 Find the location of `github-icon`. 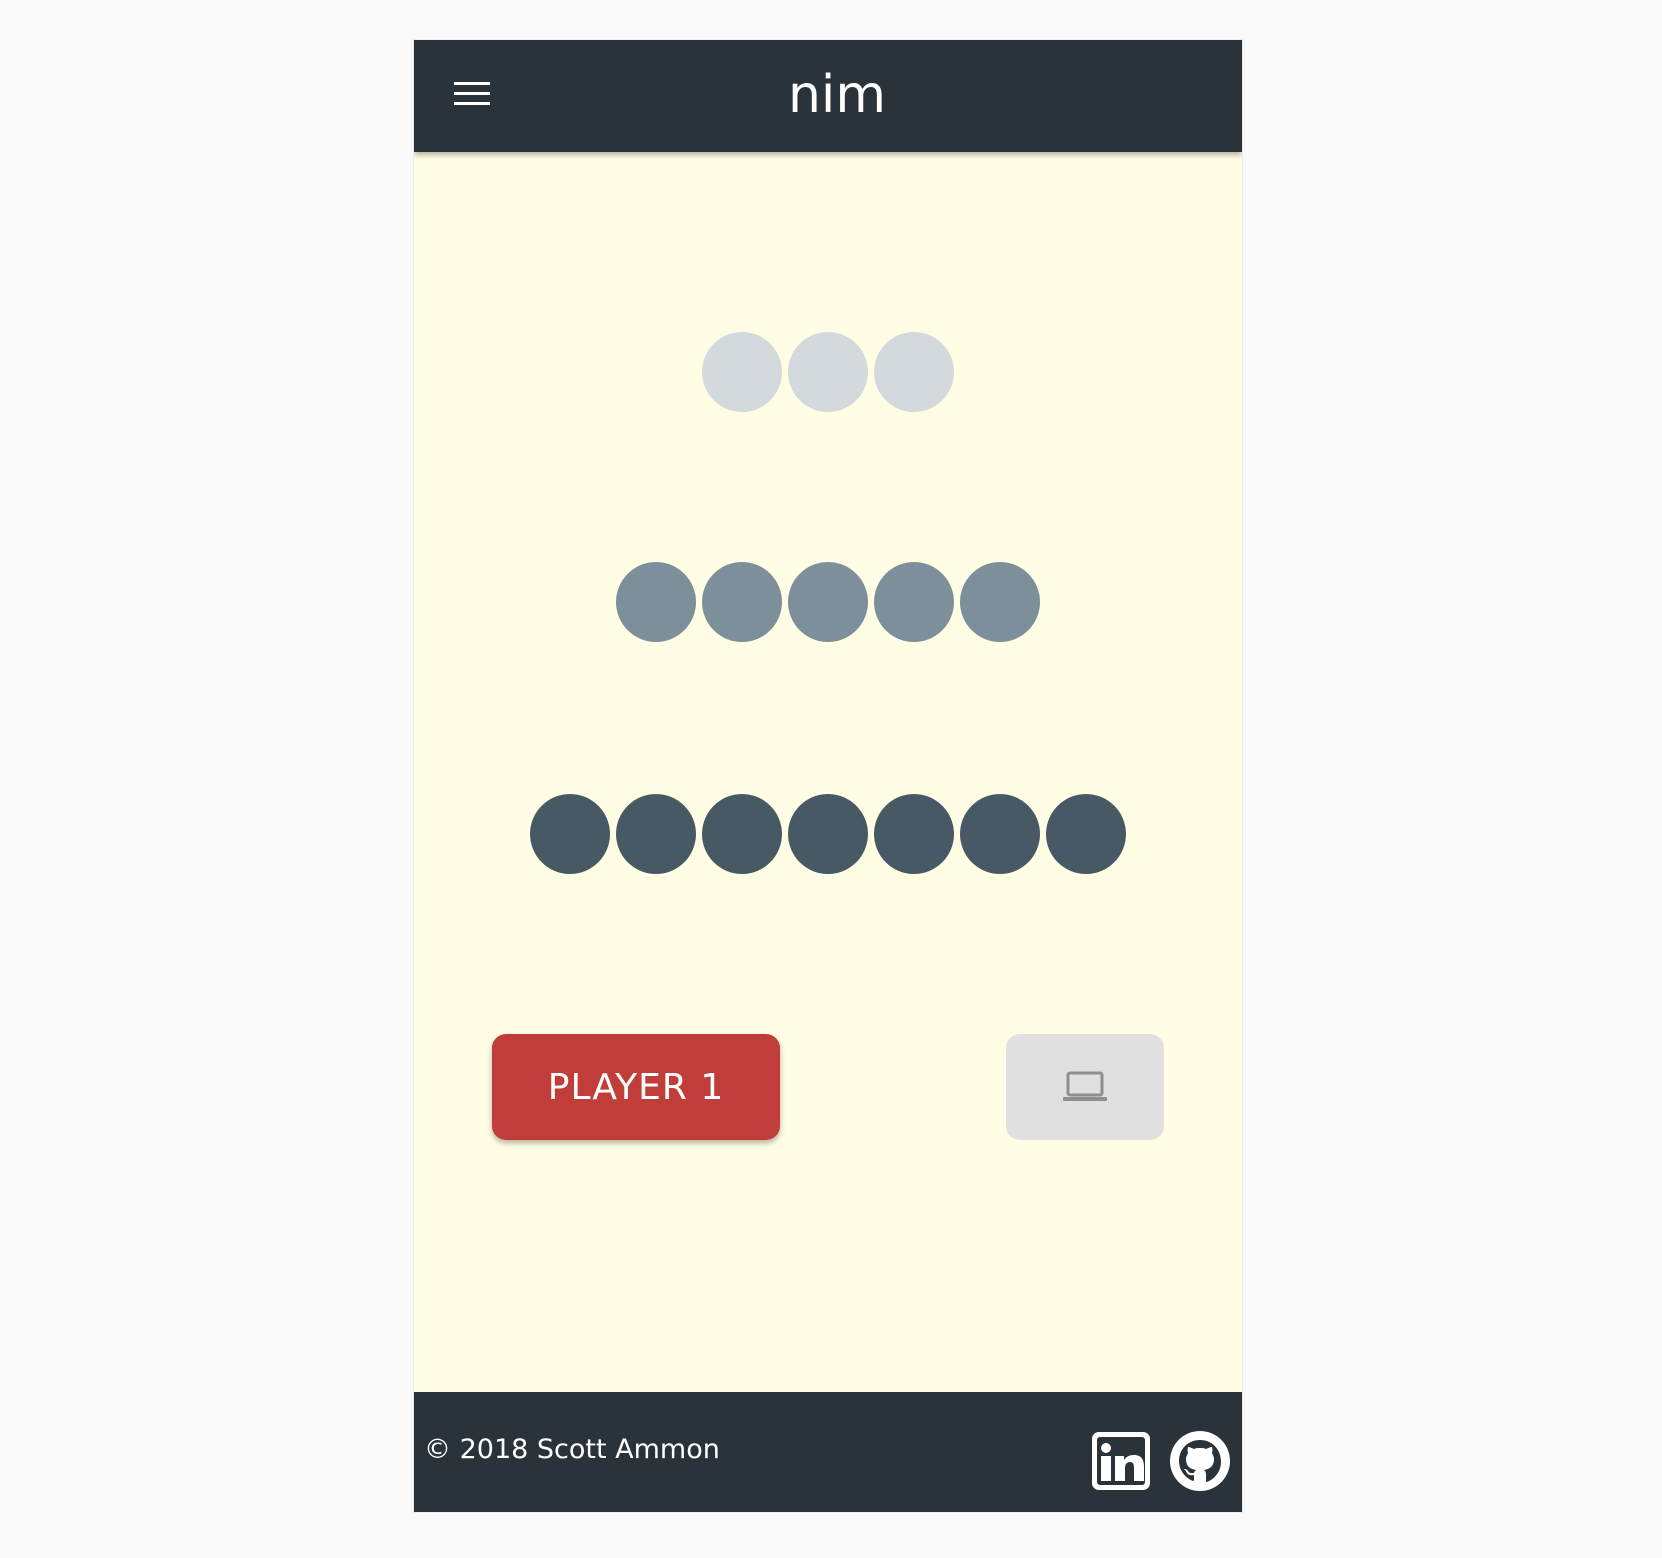

github-icon is located at coordinates (1200, 1461).